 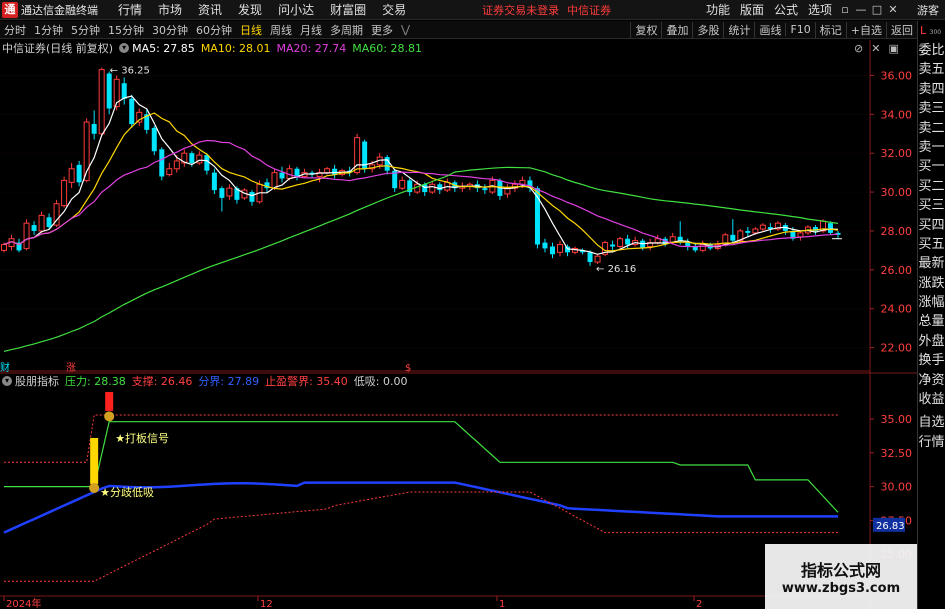 I want to click on support-line, so click(x=421, y=536).